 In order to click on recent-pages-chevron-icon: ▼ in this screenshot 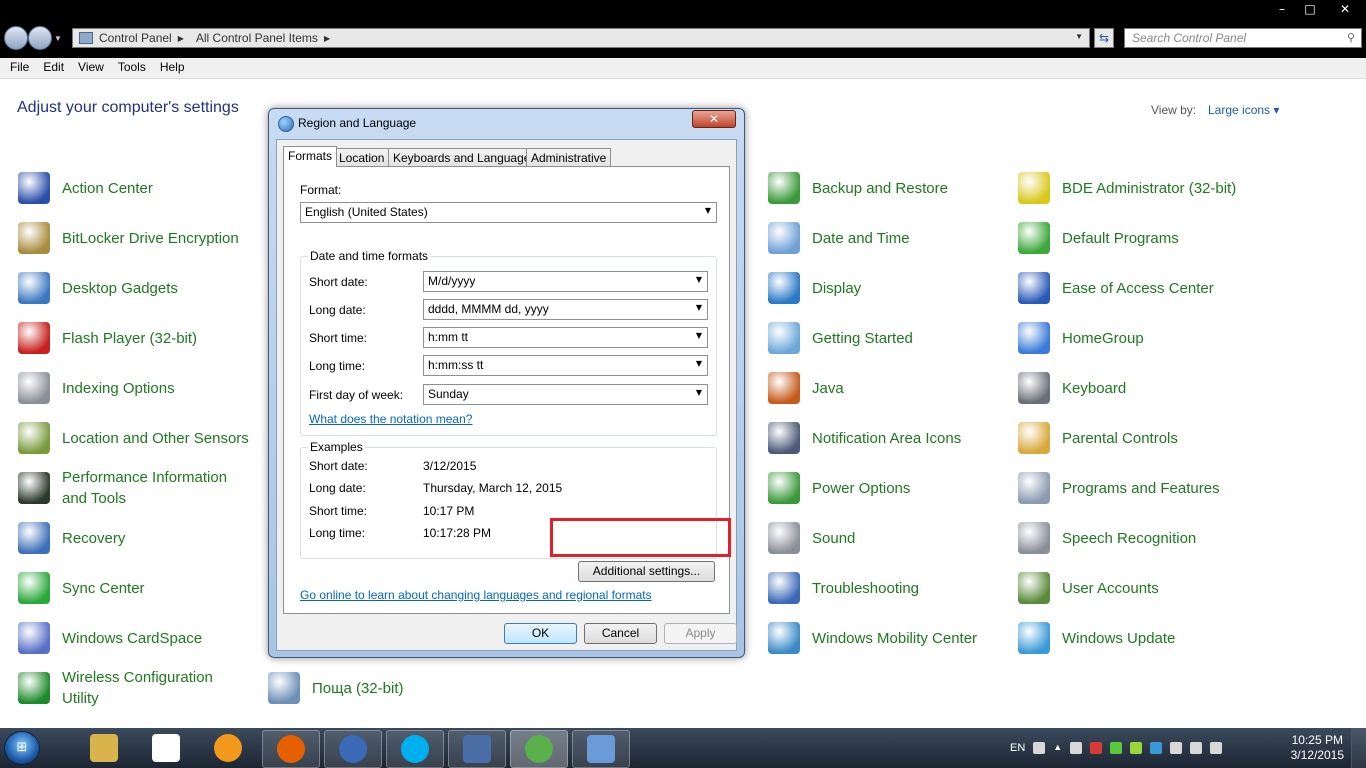, I will do `click(58, 38)`.